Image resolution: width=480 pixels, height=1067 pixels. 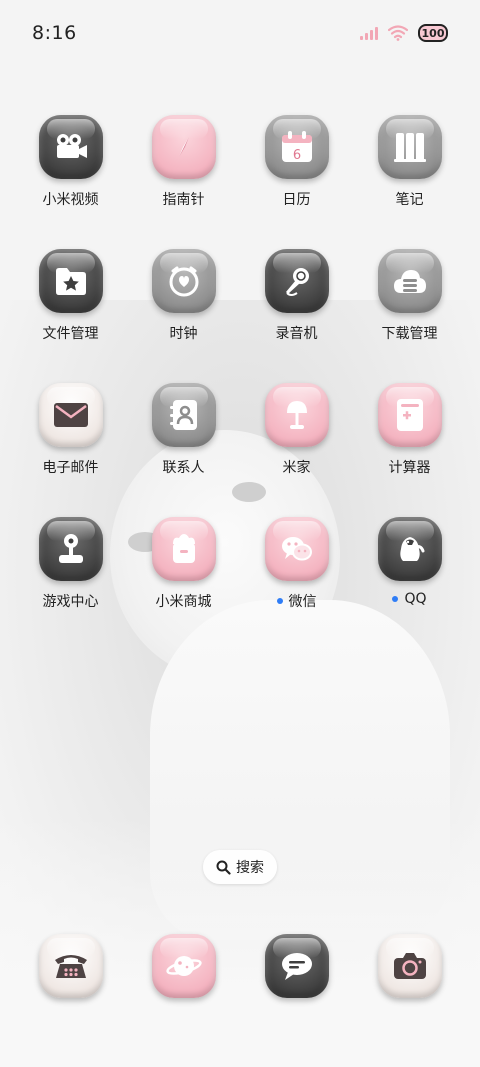 I want to click on battery-icon: 100, so click(x=433, y=33).